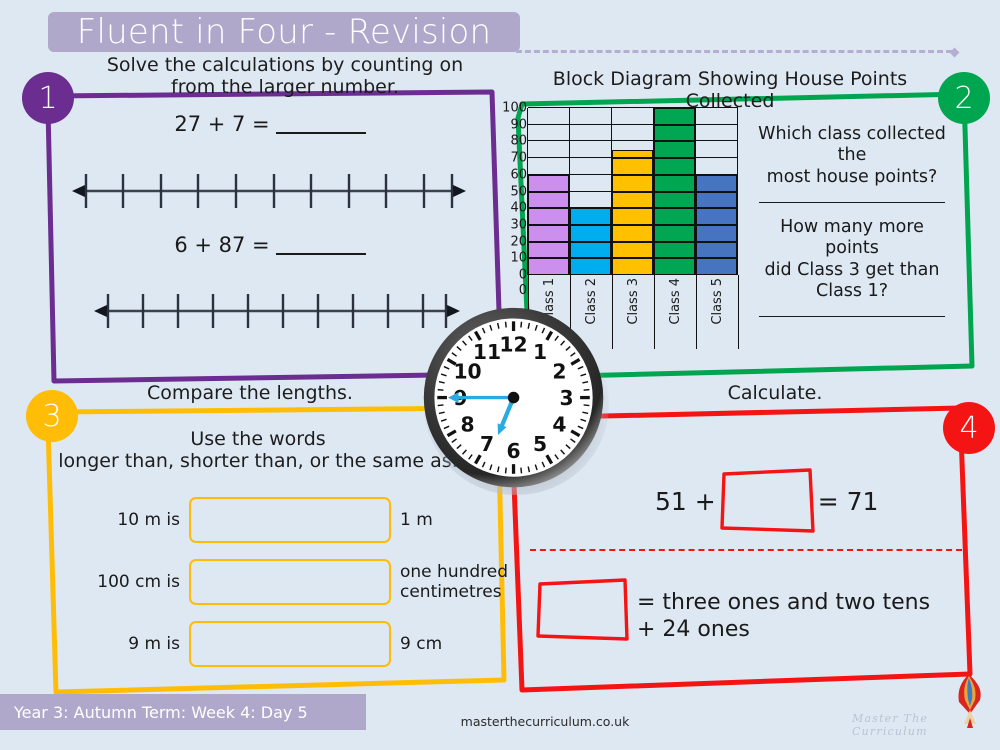  I want to click on clock-centre-pin, so click(513, 397).